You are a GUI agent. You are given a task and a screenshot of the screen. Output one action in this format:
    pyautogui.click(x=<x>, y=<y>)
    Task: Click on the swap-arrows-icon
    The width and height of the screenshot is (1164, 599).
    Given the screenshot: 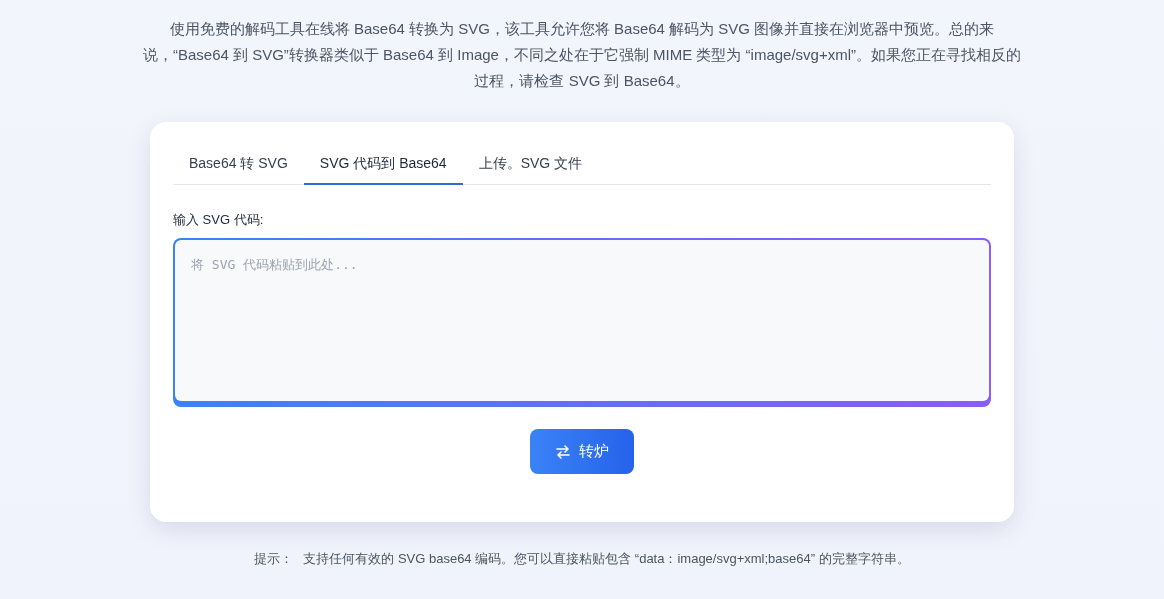 What is the action you would take?
    pyautogui.click(x=563, y=451)
    